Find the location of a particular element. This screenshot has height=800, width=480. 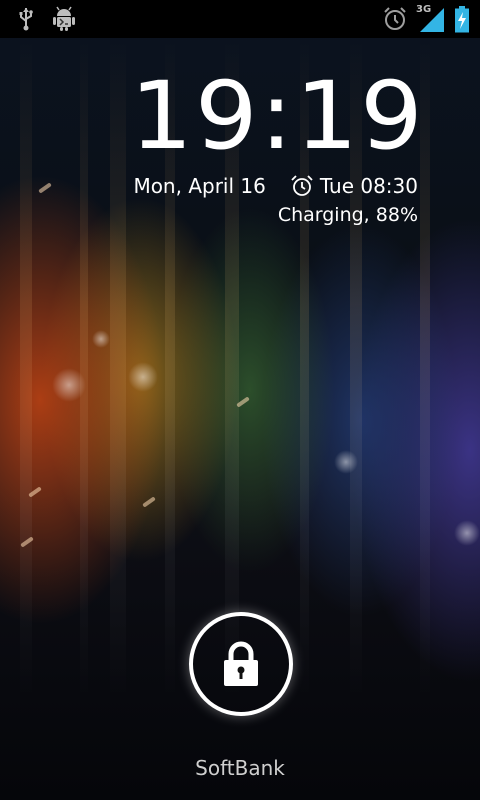

carrier-label: SoftBank is located at coordinates (240, 768).